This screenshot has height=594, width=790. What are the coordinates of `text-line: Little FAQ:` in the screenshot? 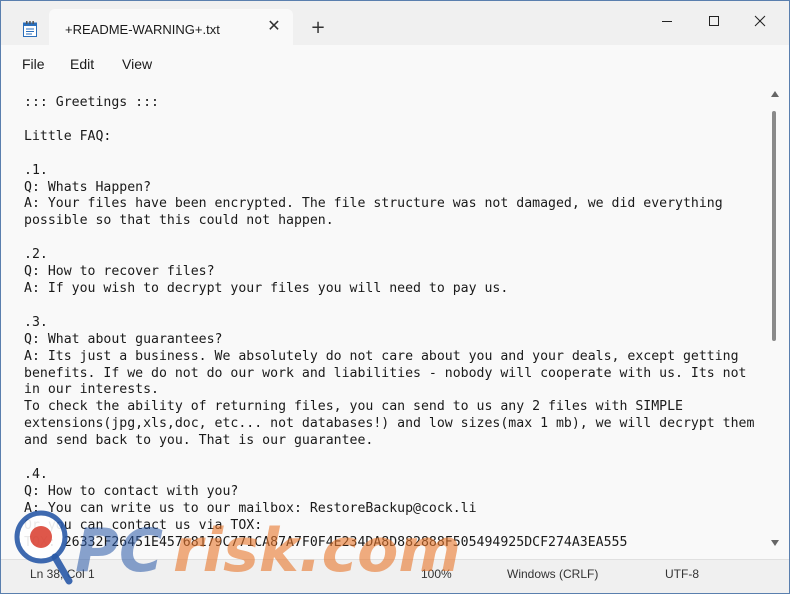 It's located at (393, 137).